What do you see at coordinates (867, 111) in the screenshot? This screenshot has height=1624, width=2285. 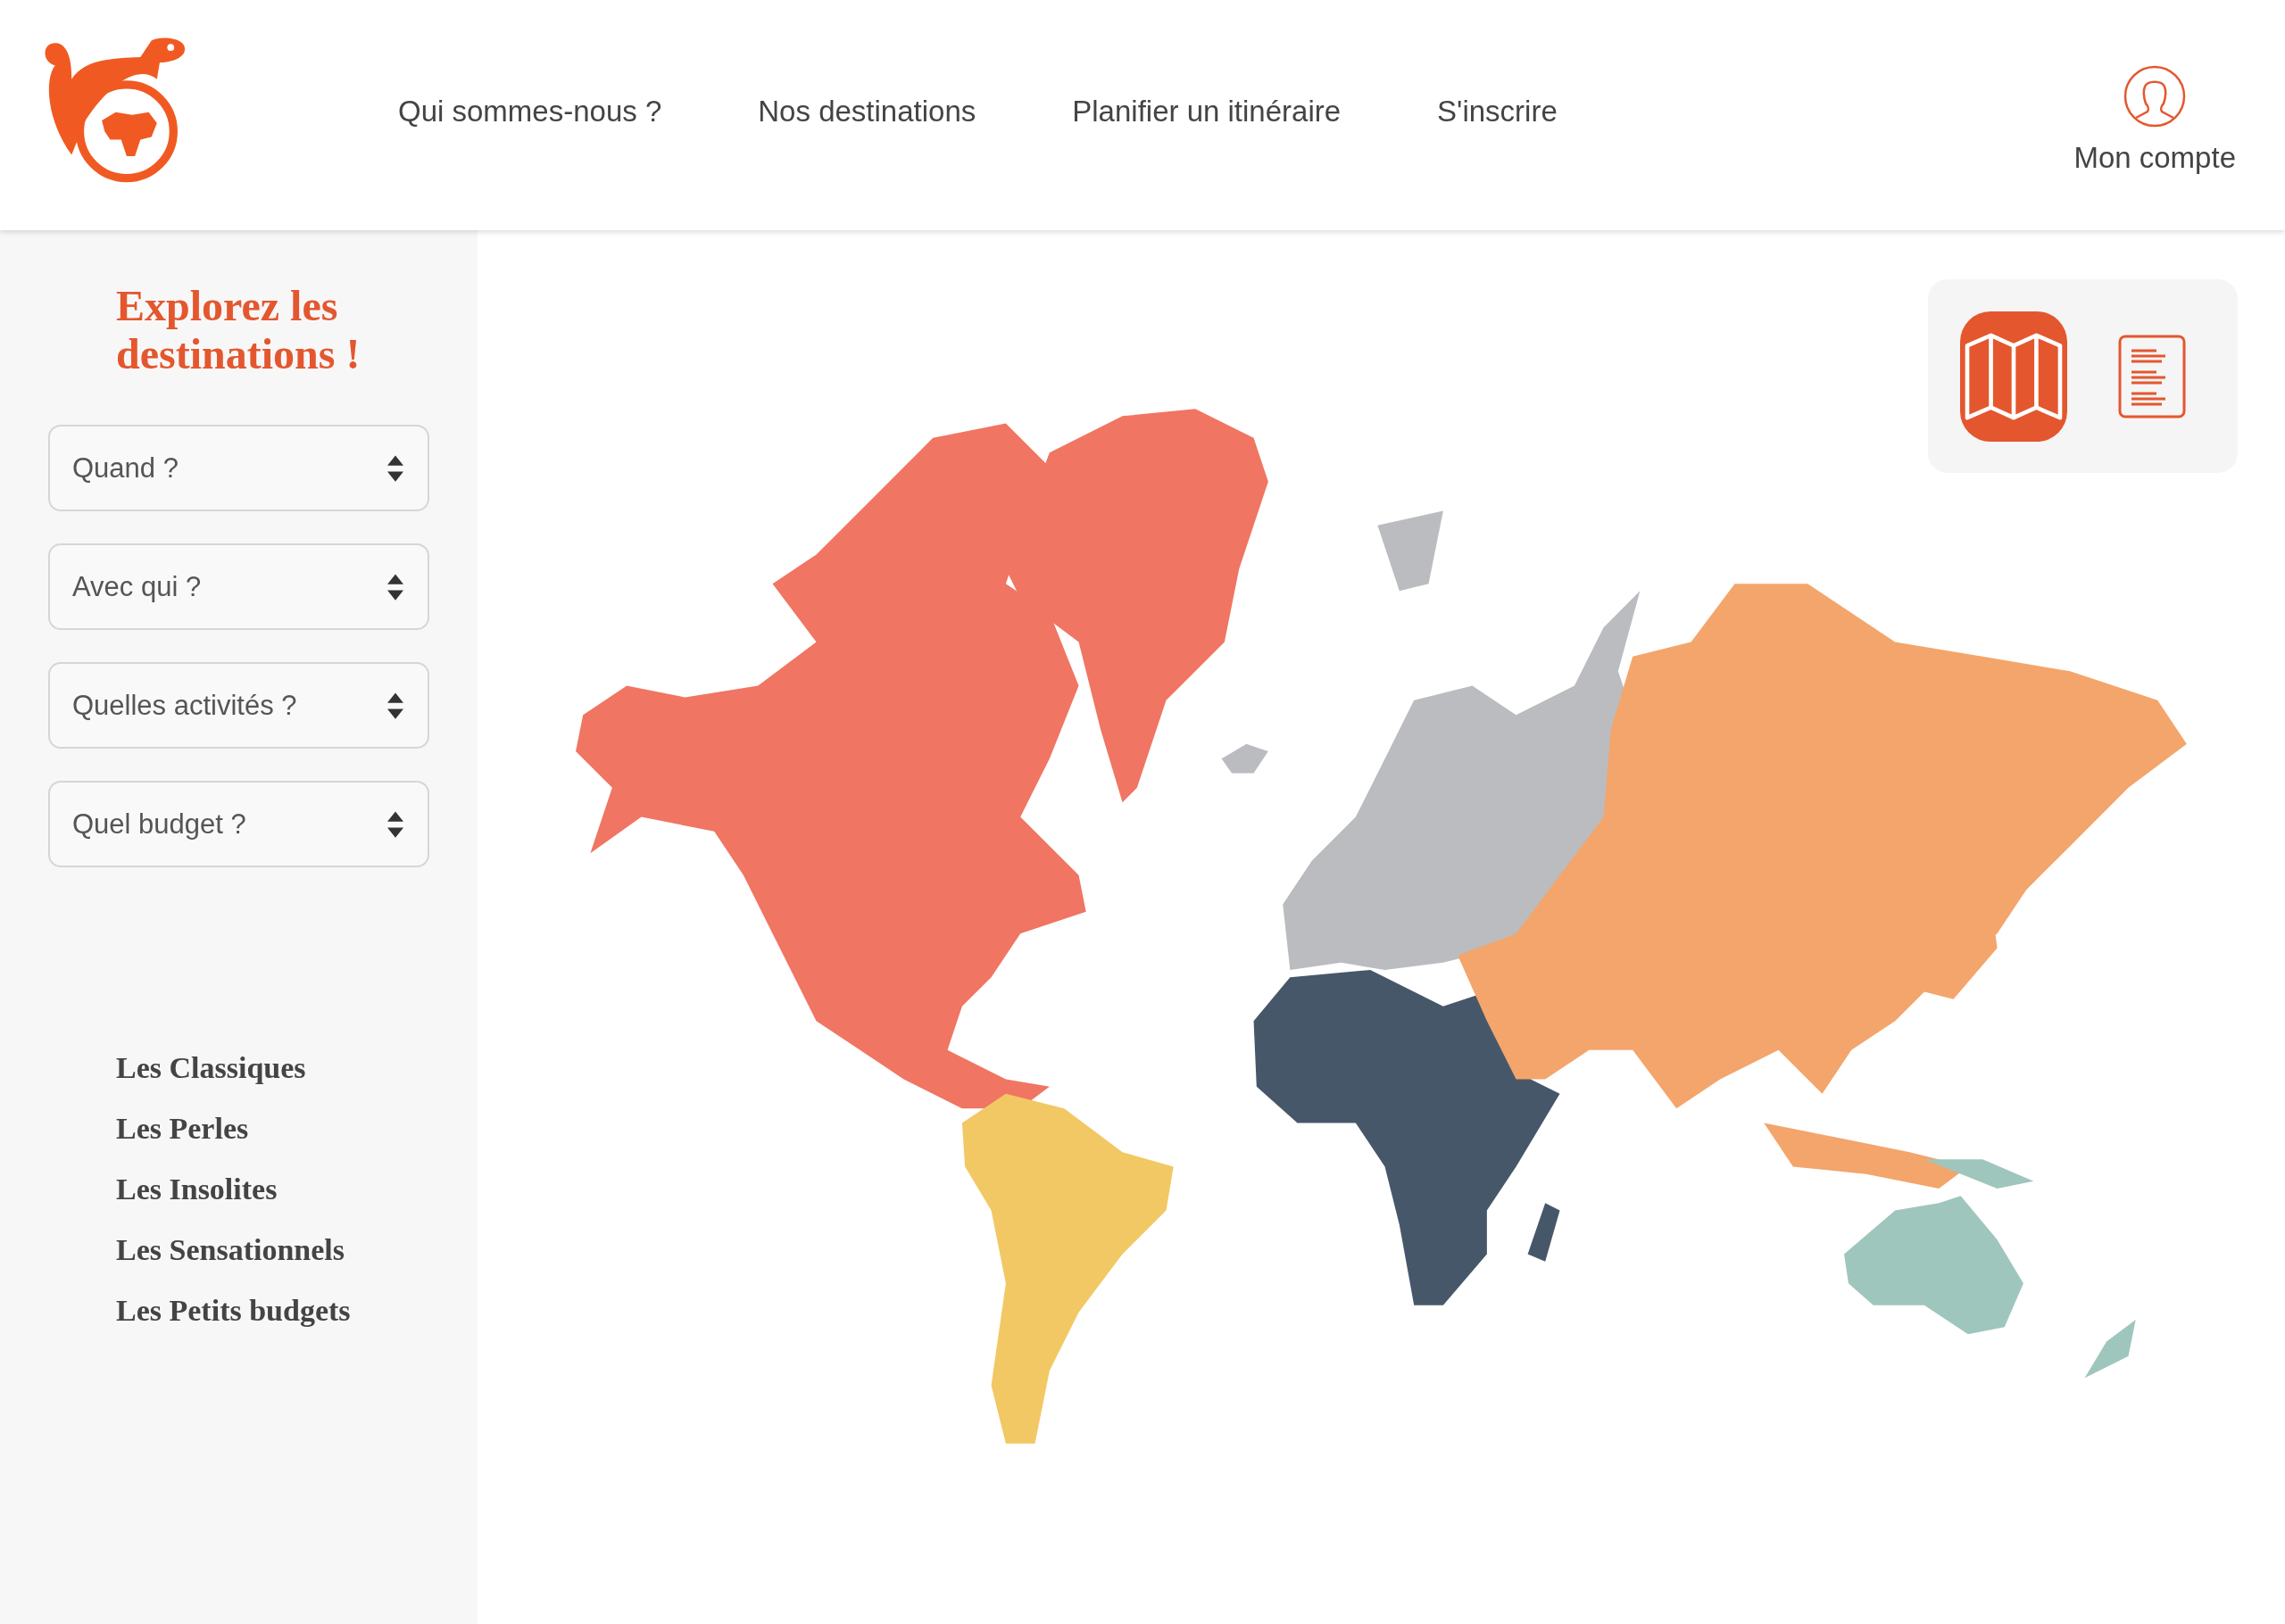 I see `nav-link: Nos destinations` at bounding box center [867, 111].